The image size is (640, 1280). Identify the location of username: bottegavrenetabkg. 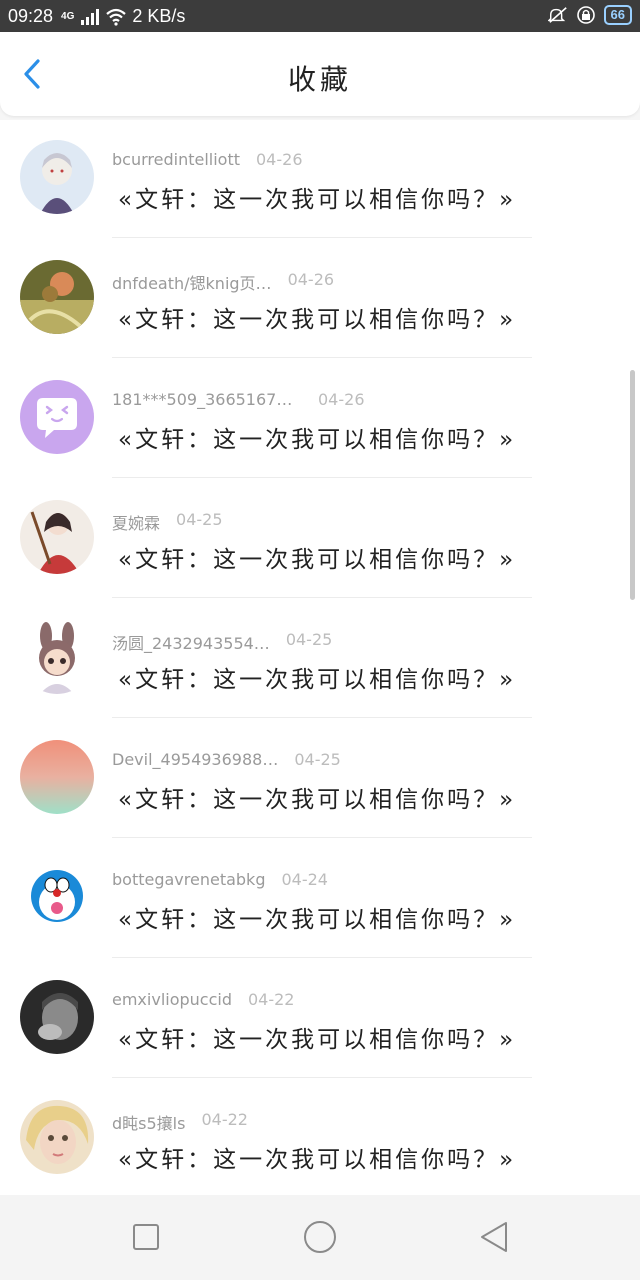
(188, 879).